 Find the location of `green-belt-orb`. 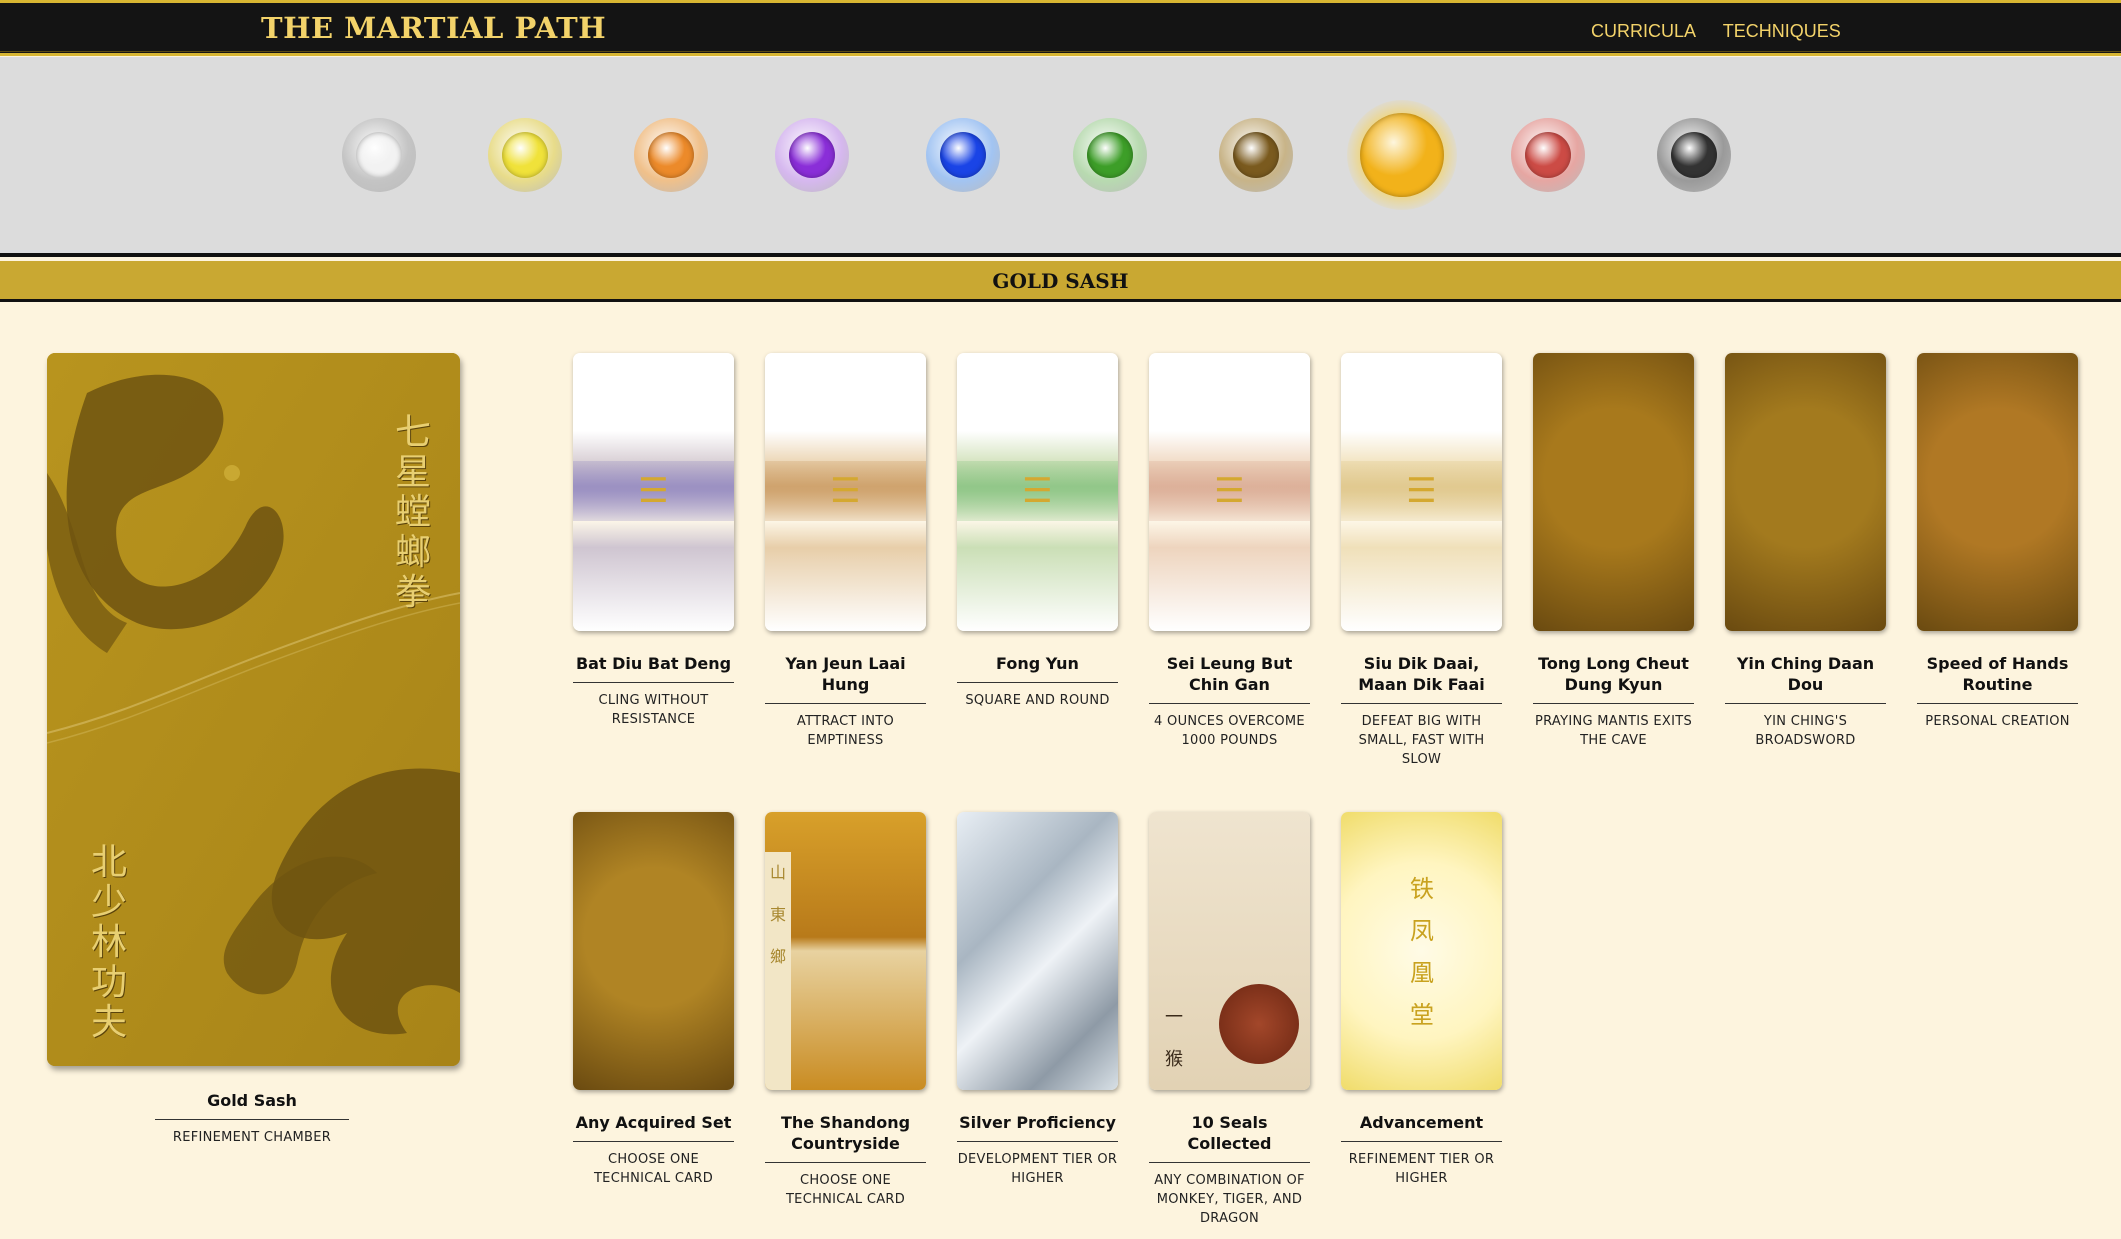

green-belt-orb is located at coordinates (1110, 155).